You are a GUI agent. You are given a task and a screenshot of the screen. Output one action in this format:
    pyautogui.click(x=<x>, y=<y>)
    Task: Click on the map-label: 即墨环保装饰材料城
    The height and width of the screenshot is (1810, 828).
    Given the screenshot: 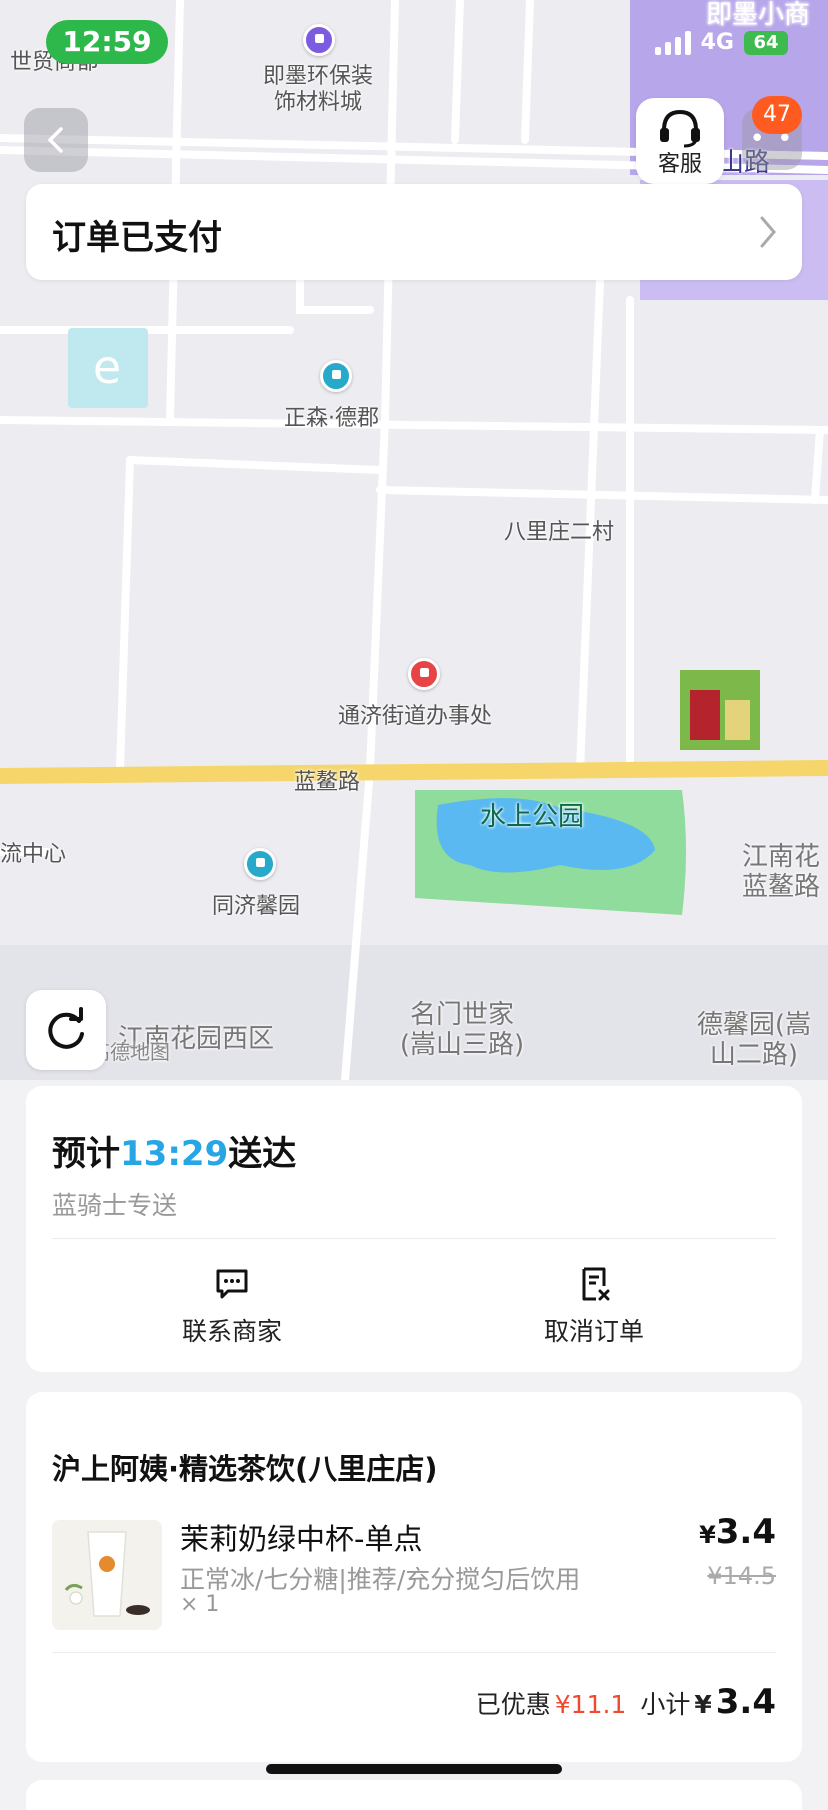 What is the action you would take?
    pyautogui.click(x=317, y=89)
    